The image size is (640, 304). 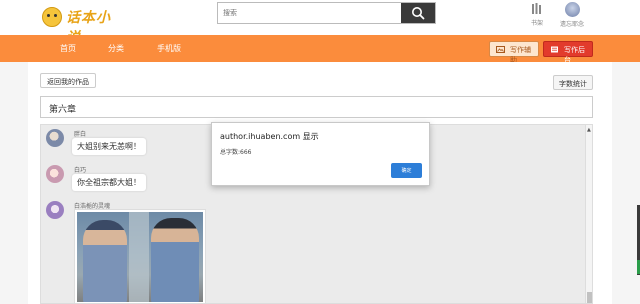 I want to click on writing-assistant-button: 写作辅助, so click(x=514, y=52).